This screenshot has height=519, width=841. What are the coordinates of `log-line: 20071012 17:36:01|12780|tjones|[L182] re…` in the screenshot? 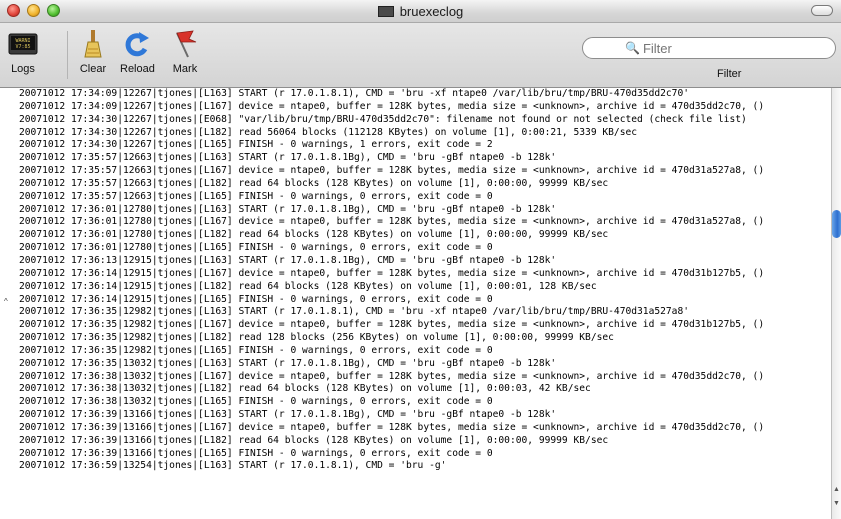 It's located at (314, 235).